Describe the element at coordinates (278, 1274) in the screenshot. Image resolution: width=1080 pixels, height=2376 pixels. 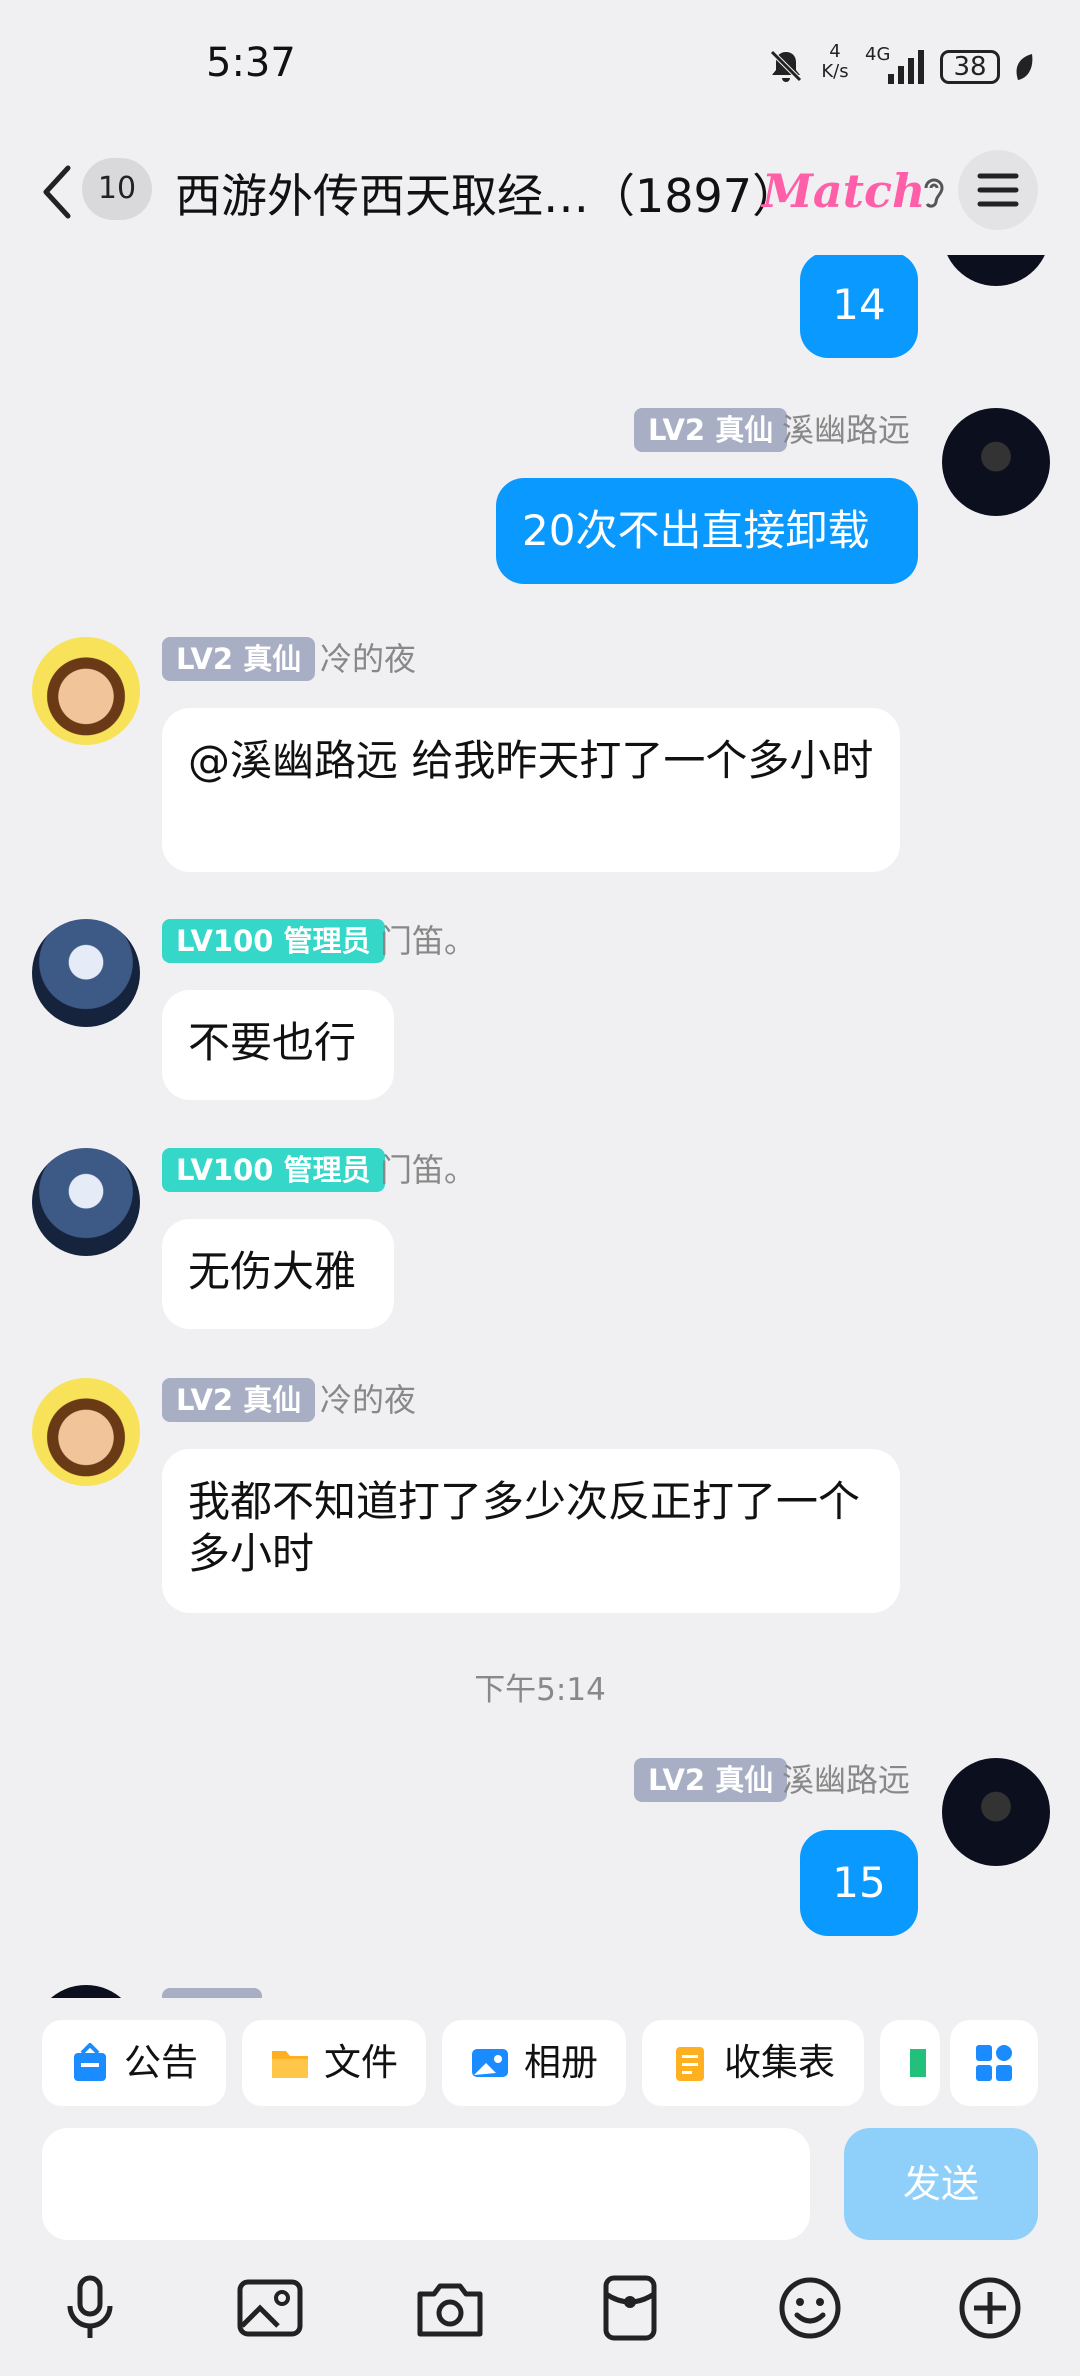
I see `message-bubble: 无伤大雅` at that location.